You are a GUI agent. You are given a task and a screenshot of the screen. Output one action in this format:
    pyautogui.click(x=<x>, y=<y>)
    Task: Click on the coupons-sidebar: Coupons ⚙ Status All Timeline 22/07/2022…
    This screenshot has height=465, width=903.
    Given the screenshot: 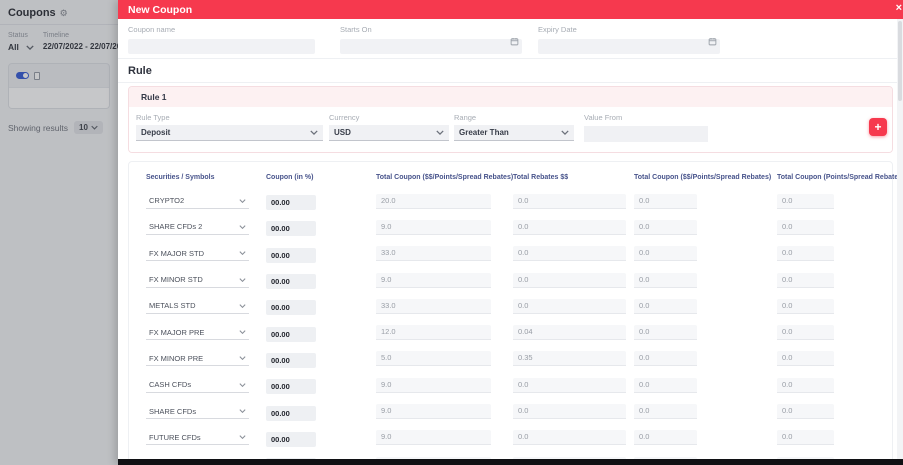 What is the action you would take?
    pyautogui.click(x=59, y=232)
    